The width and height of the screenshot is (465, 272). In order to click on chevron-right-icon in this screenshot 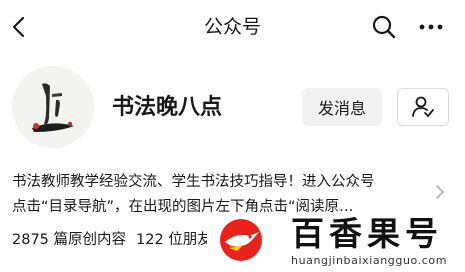, I will do `click(440, 192)`.